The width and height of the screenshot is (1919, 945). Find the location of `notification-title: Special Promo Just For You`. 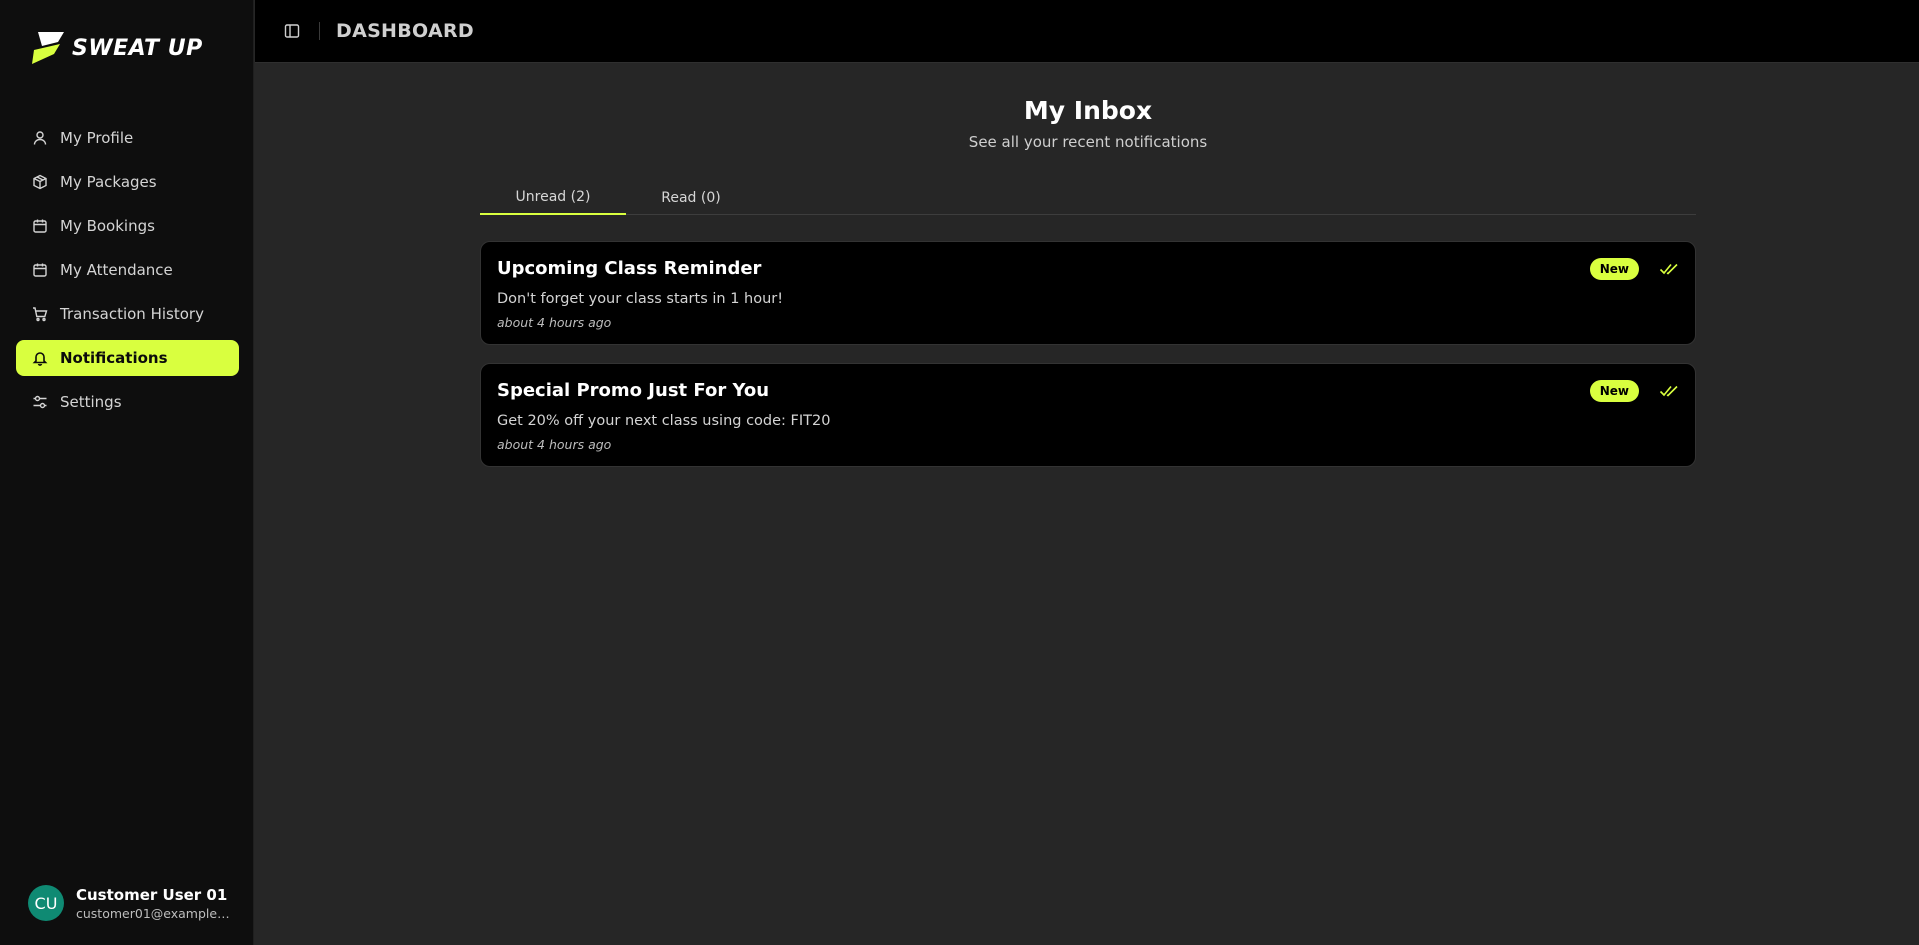

notification-title: Special Promo Just For You is located at coordinates (633, 390).